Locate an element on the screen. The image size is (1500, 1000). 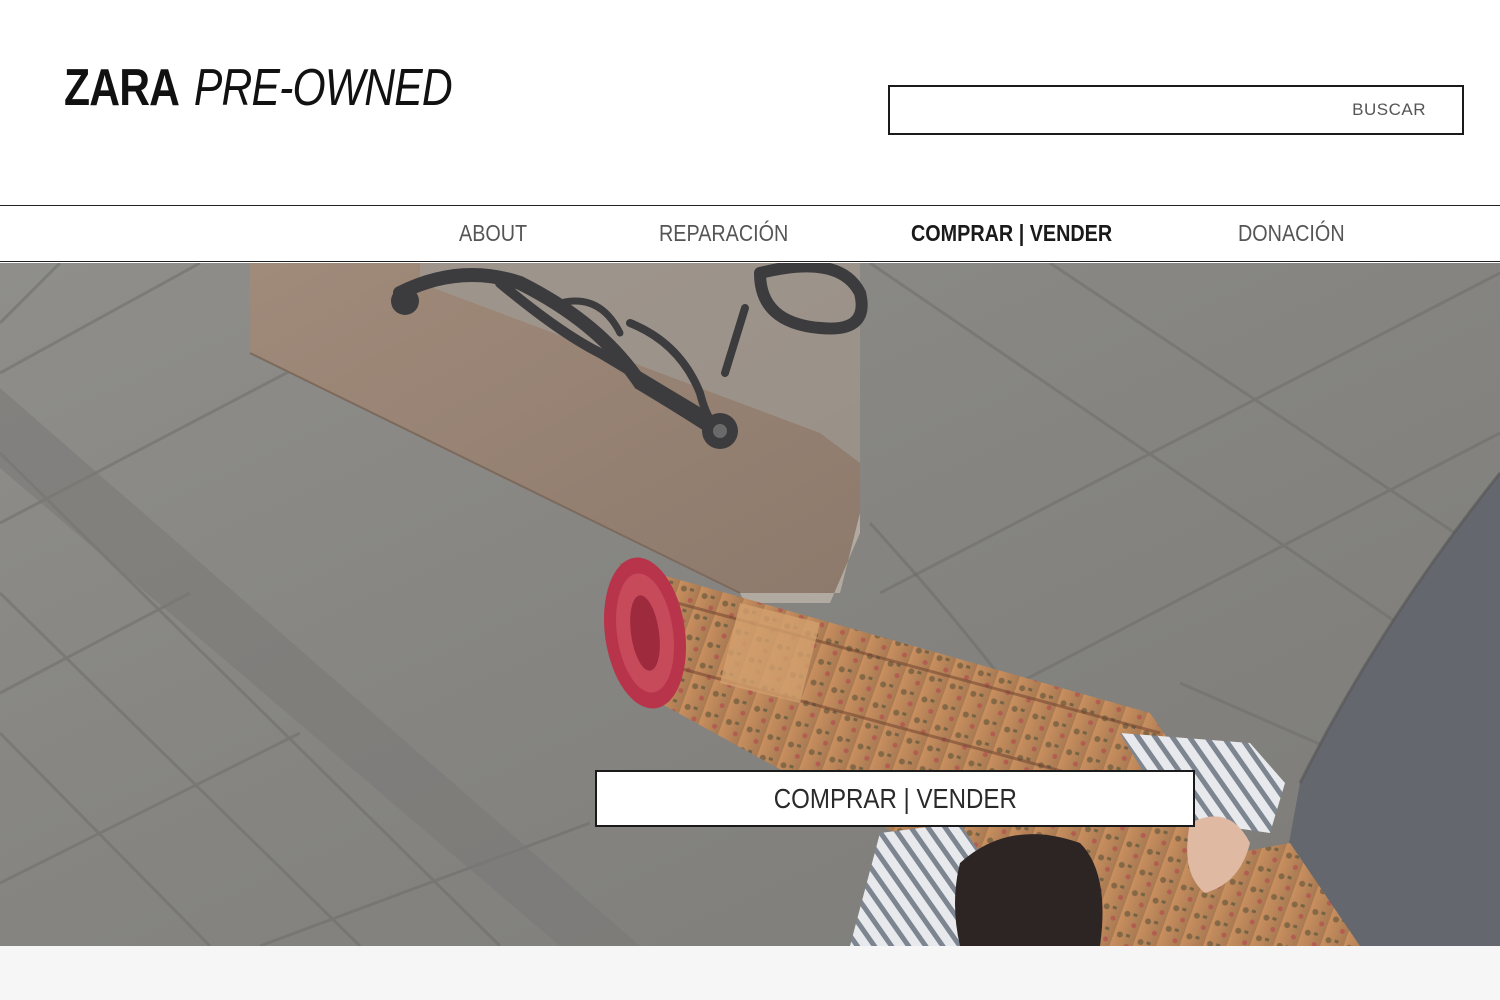
site-logo: ZARA PRE-OWNED is located at coordinates (258, 88).